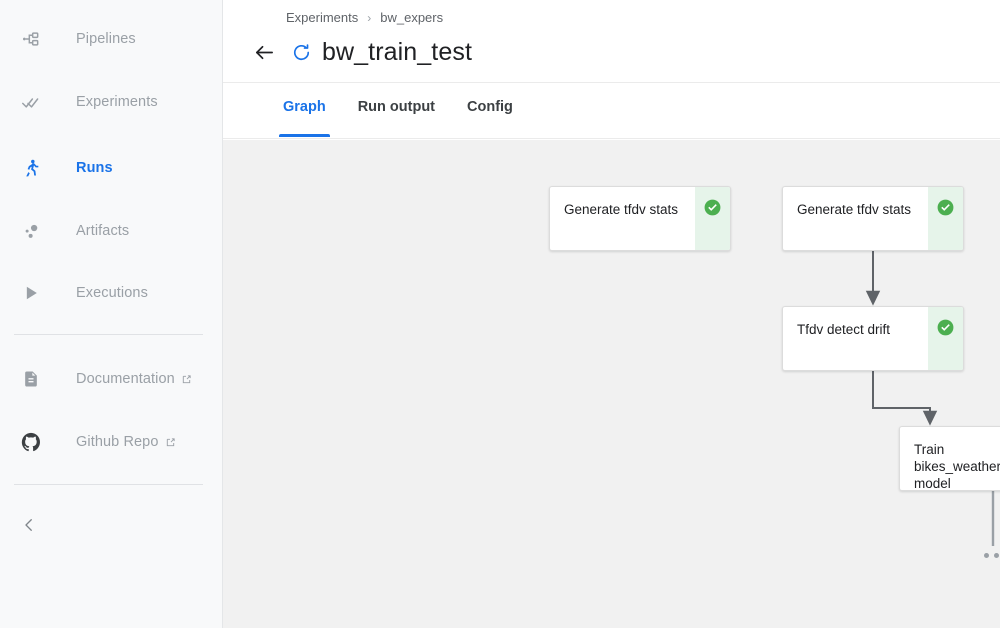 The height and width of the screenshot is (628, 1000). I want to click on tab-label: Config, so click(490, 107).